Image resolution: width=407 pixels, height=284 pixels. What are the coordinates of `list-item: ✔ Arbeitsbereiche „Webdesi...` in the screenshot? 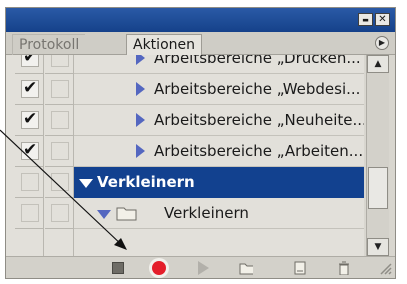 It's located at (185, 89).